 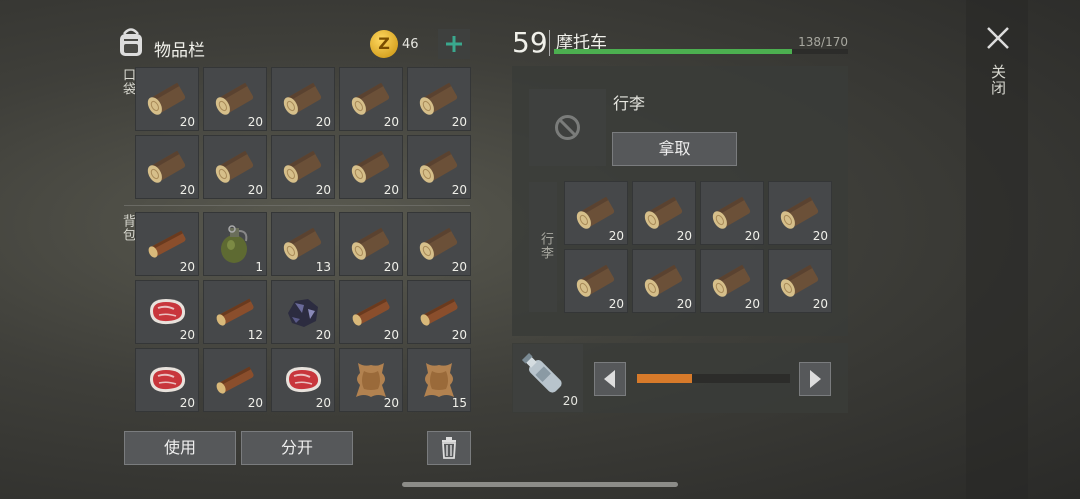 I want to click on luggage-title: 行李, so click(x=629, y=103).